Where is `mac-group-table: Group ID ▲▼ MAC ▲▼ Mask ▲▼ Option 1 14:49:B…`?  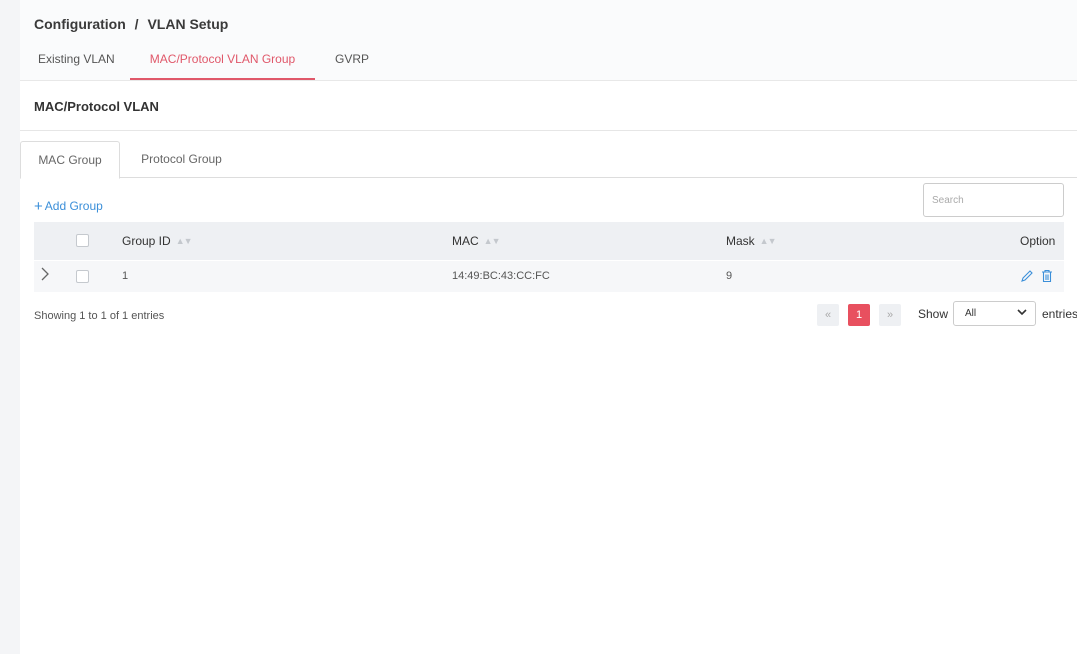 mac-group-table: Group ID ▲▼ MAC ▲▼ Mask ▲▼ Option 1 14:49:B… is located at coordinates (549, 257).